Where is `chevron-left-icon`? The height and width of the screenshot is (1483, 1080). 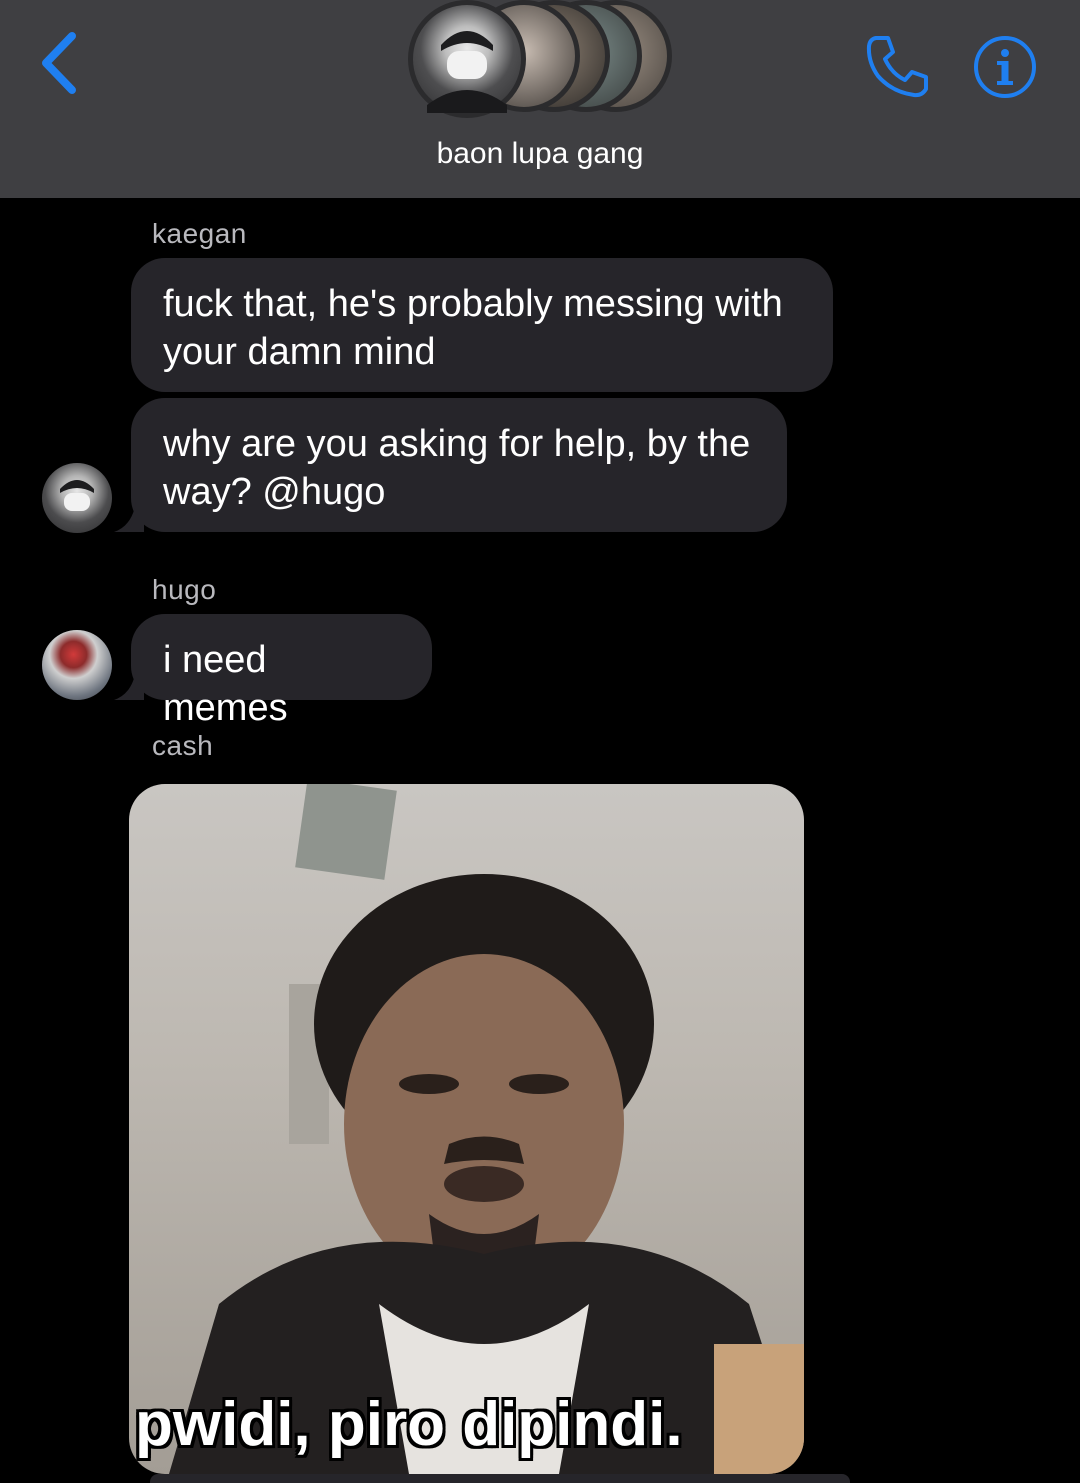
chevron-left-icon is located at coordinates (59, 63).